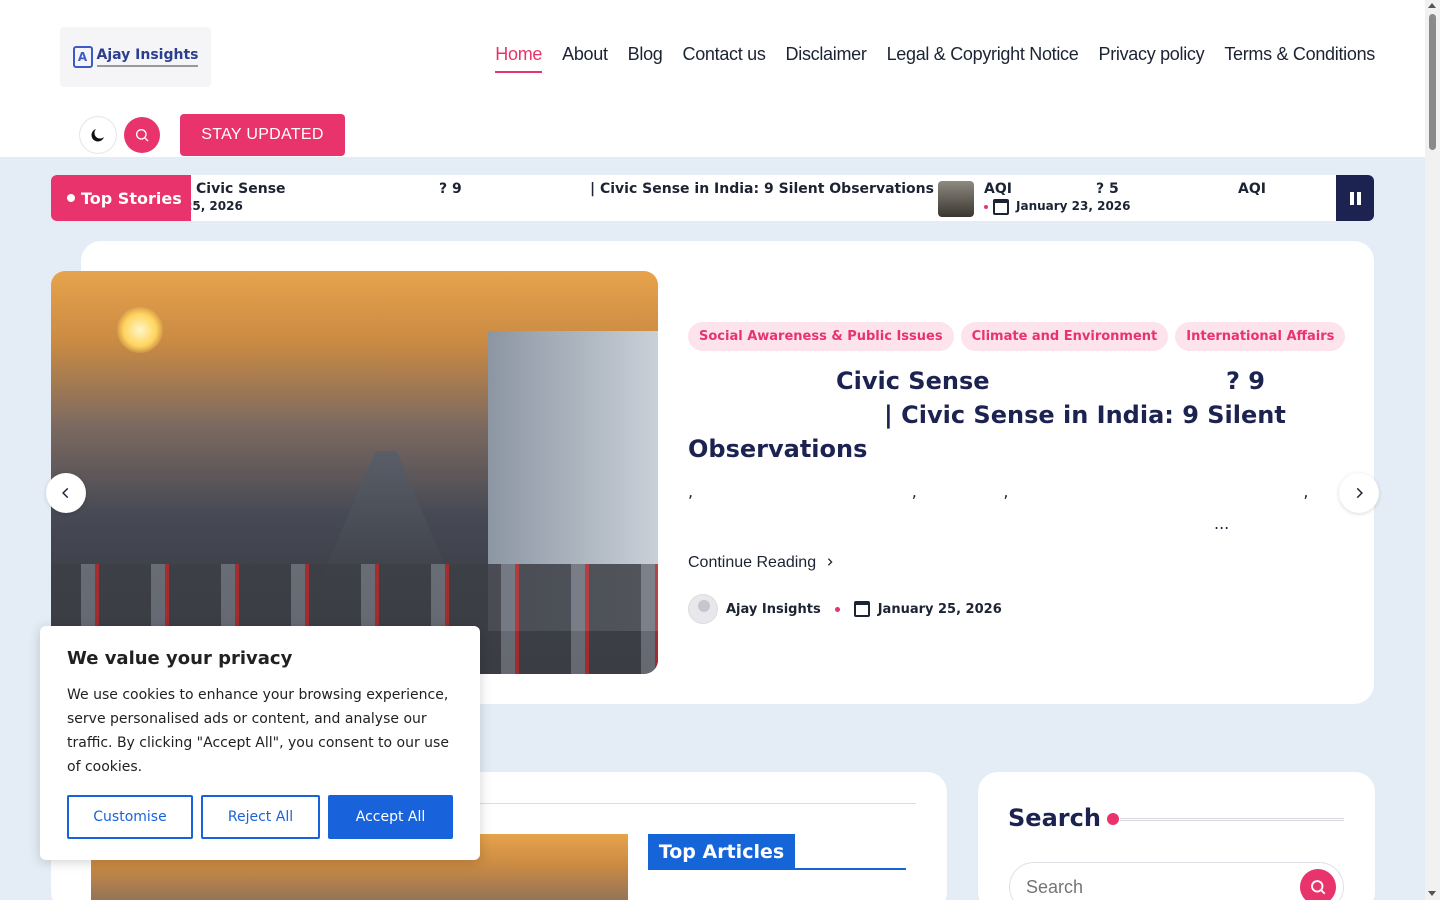 The height and width of the screenshot is (900, 1440). What do you see at coordinates (777, 869) in the screenshot?
I see `heading-underline` at bounding box center [777, 869].